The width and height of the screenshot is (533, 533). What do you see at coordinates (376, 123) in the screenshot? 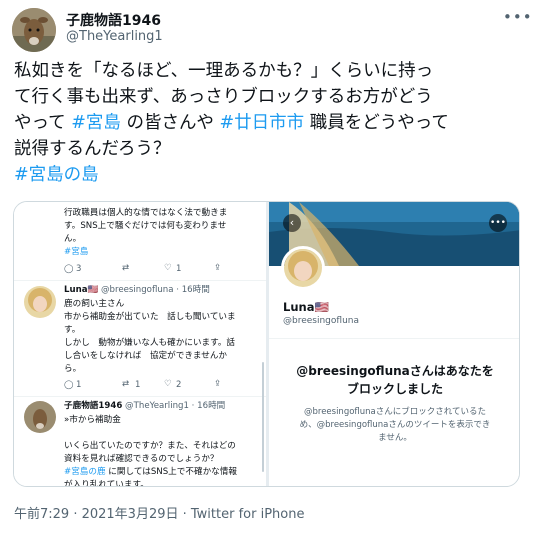
I see `tweet-text-segment: 職員をどうやって` at bounding box center [376, 123].